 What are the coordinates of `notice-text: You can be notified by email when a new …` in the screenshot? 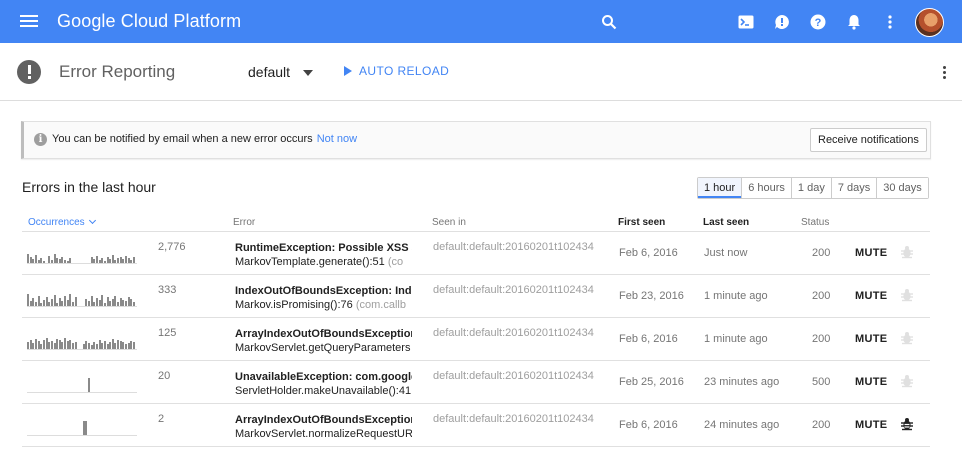 It's located at (182, 139).